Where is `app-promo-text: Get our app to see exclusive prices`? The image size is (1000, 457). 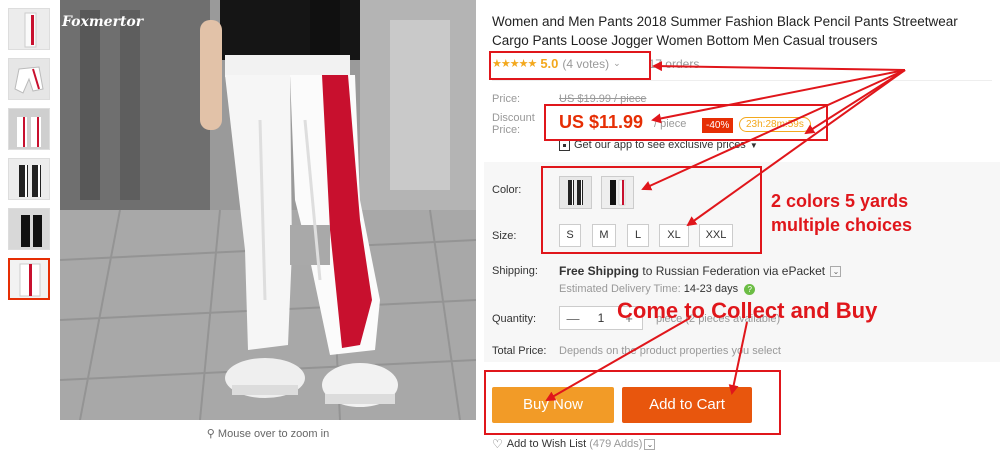 app-promo-text: Get our app to see exclusive prices is located at coordinates (660, 145).